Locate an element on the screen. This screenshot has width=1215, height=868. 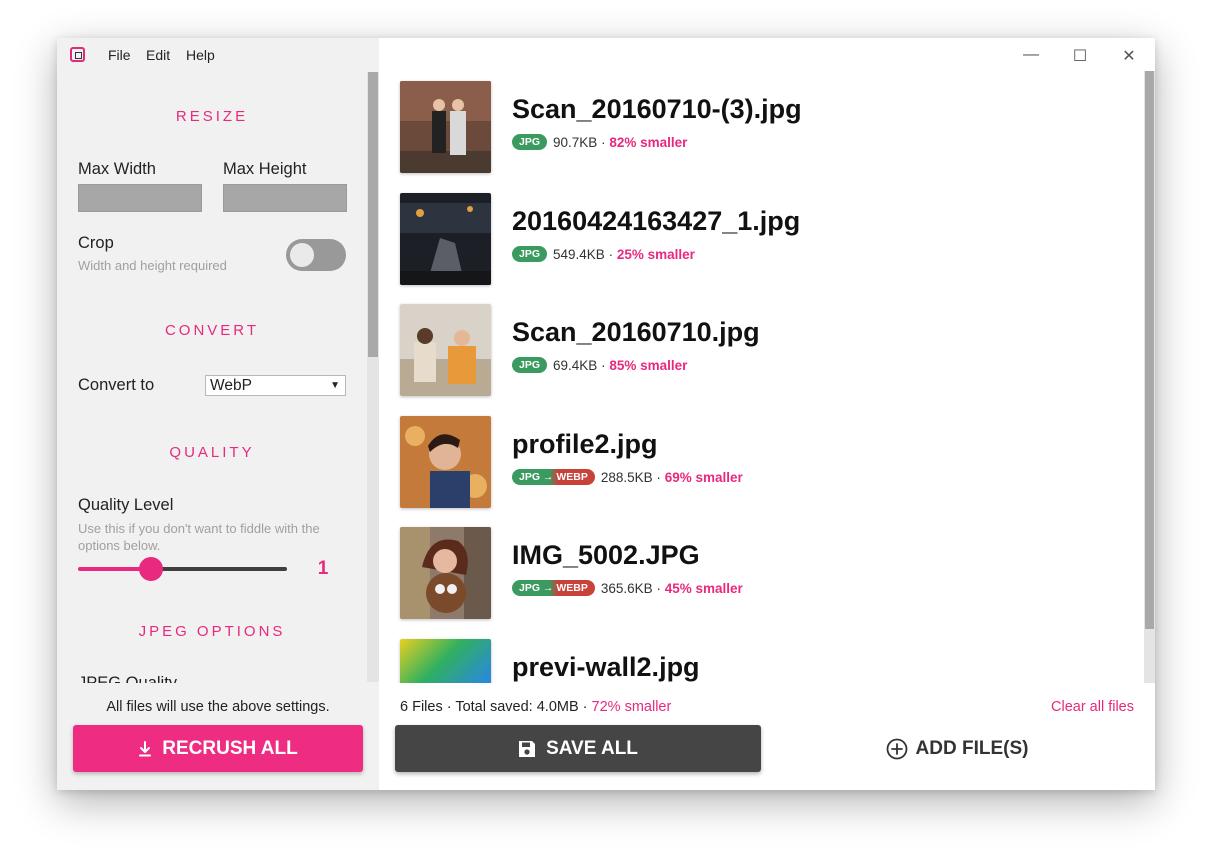
menu-edit: Edit is located at coordinates (158, 55).